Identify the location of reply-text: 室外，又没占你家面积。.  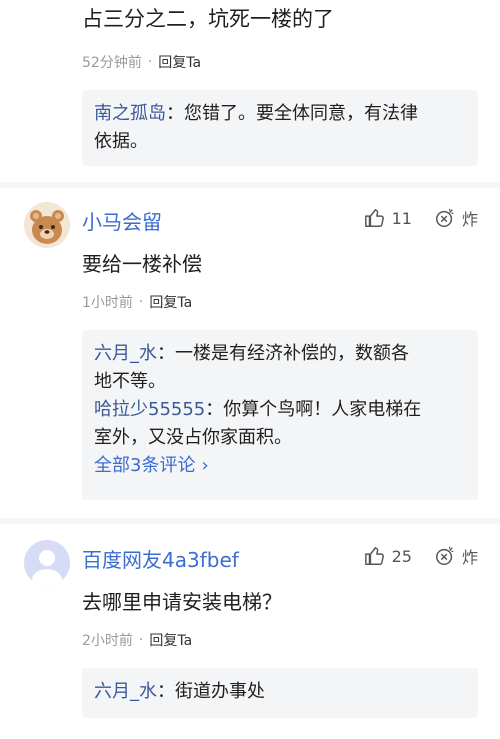
(193, 437).